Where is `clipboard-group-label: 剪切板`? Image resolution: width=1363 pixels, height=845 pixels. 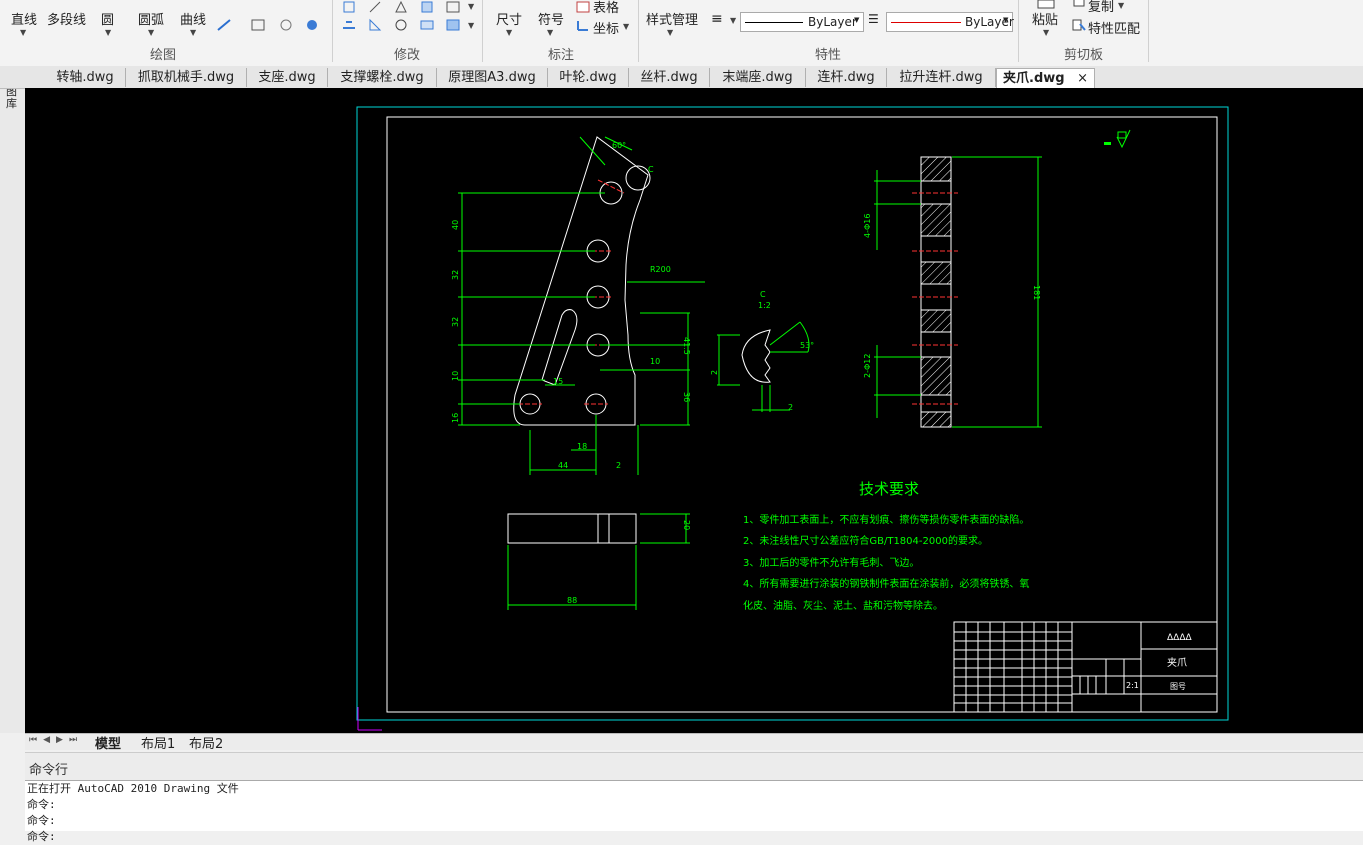 clipboard-group-label: 剪切板 is located at coordinates (1084, 55).